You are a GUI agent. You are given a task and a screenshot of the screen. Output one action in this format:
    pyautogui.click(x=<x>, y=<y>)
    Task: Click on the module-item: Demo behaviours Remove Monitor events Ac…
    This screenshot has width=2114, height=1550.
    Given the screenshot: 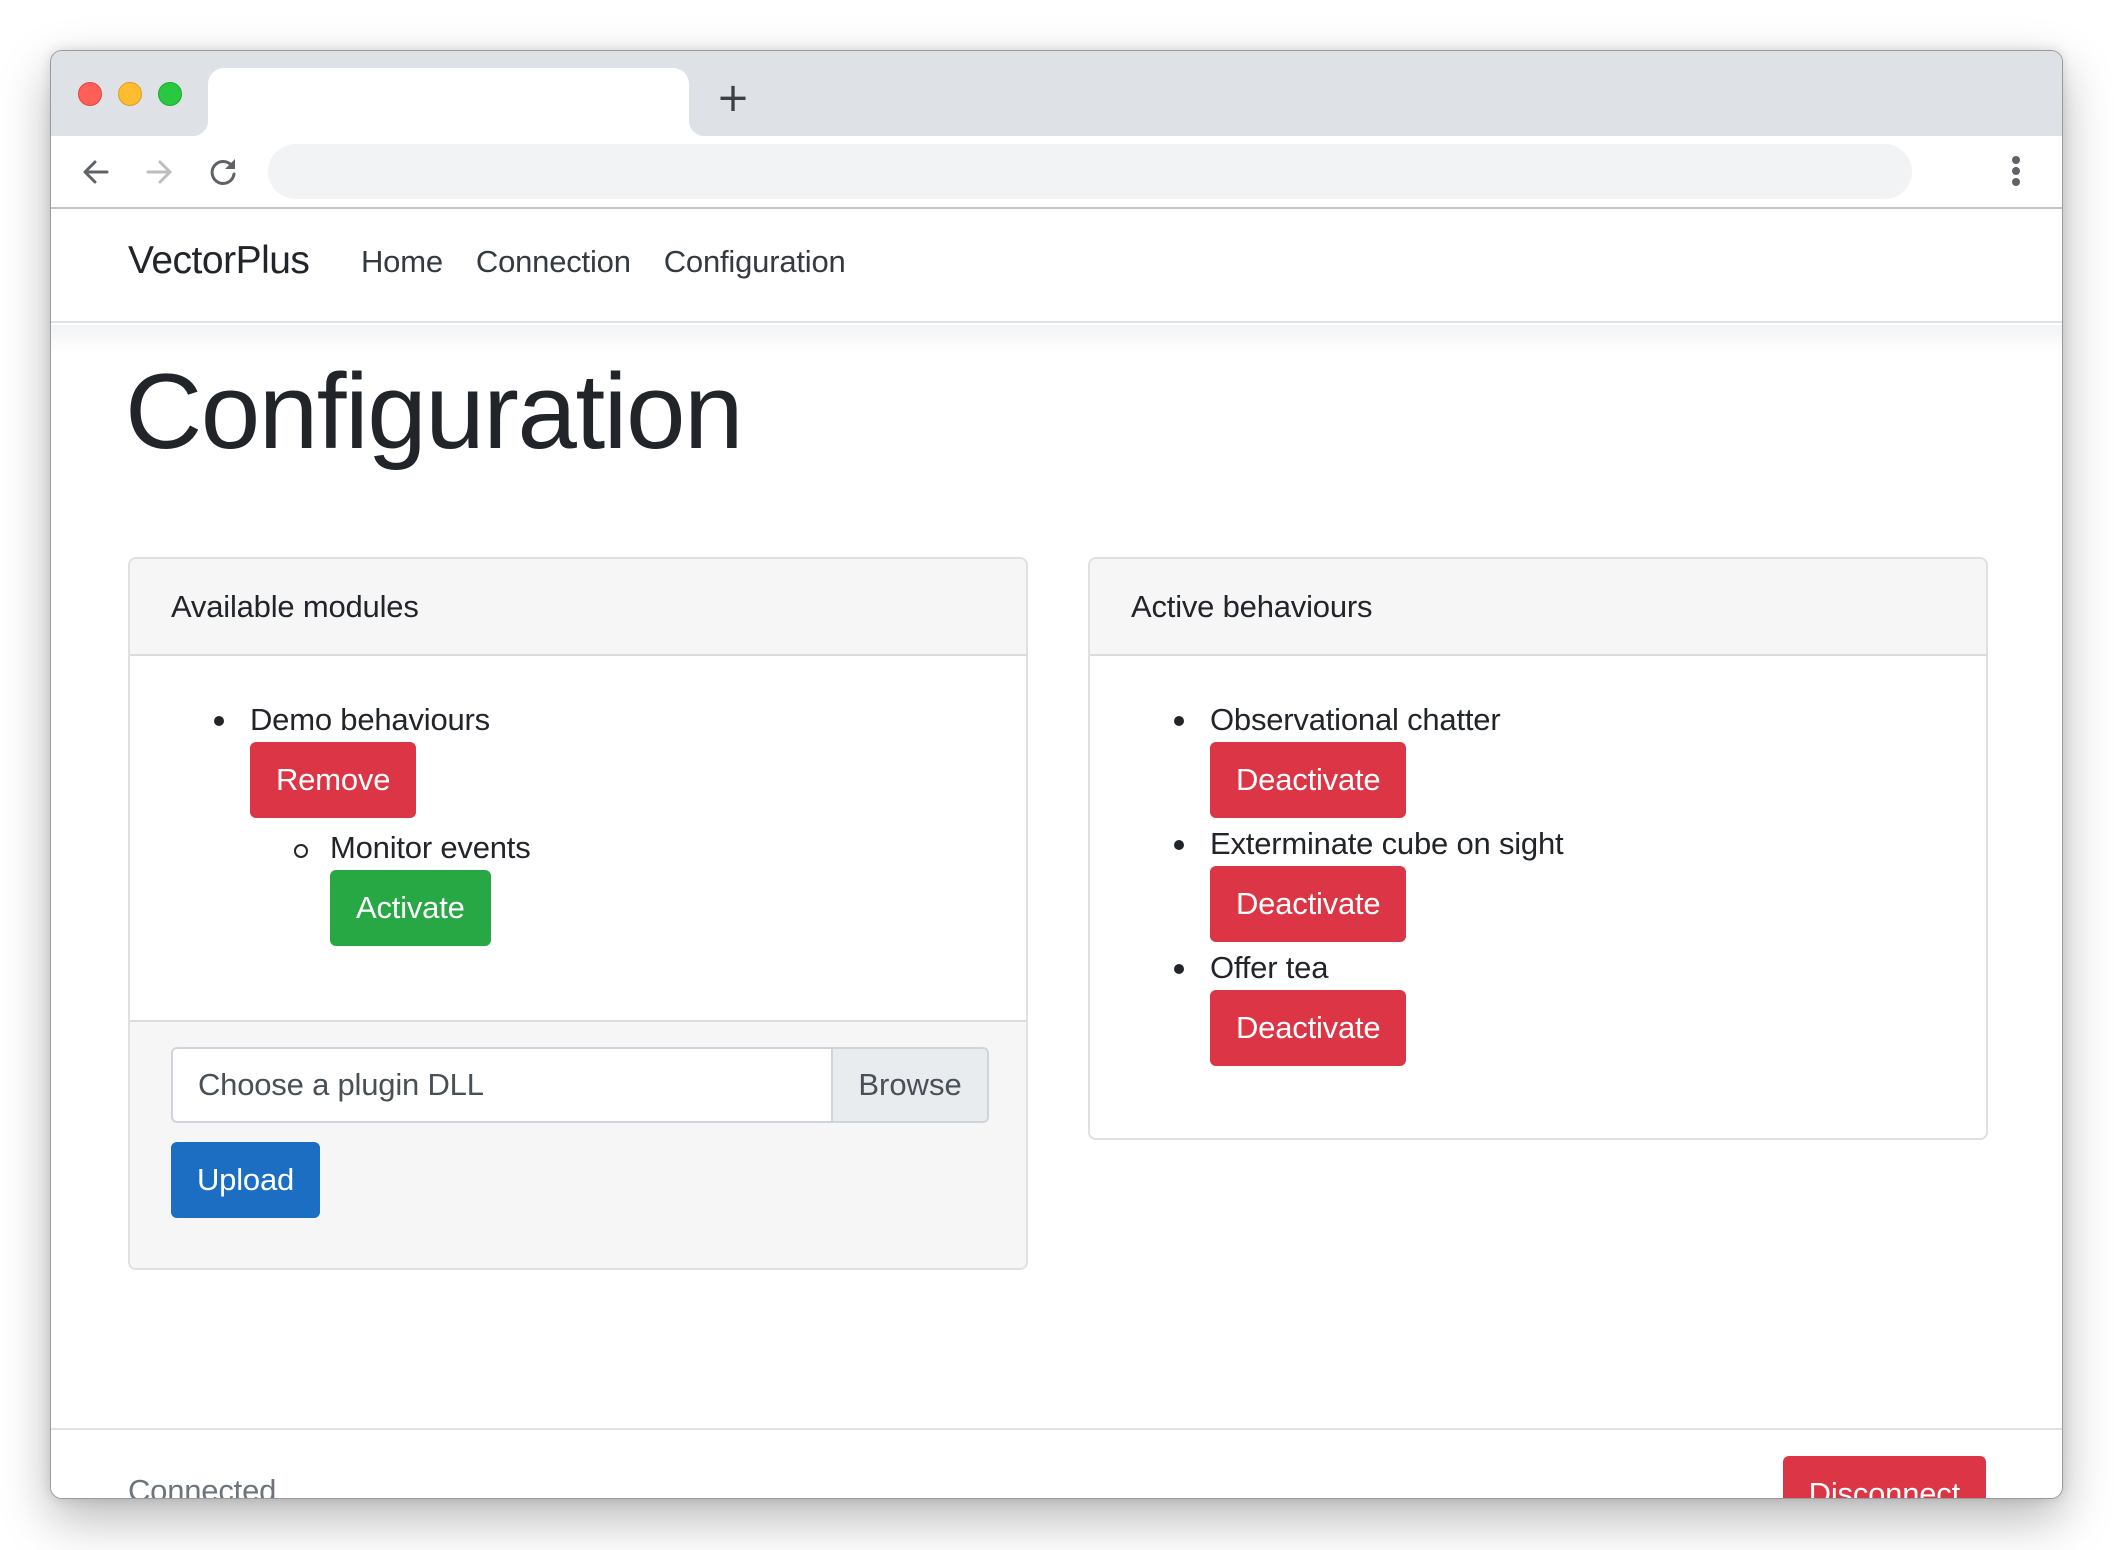 What is the action you would take?
    pyautogui.click(x=578, y=822)
    